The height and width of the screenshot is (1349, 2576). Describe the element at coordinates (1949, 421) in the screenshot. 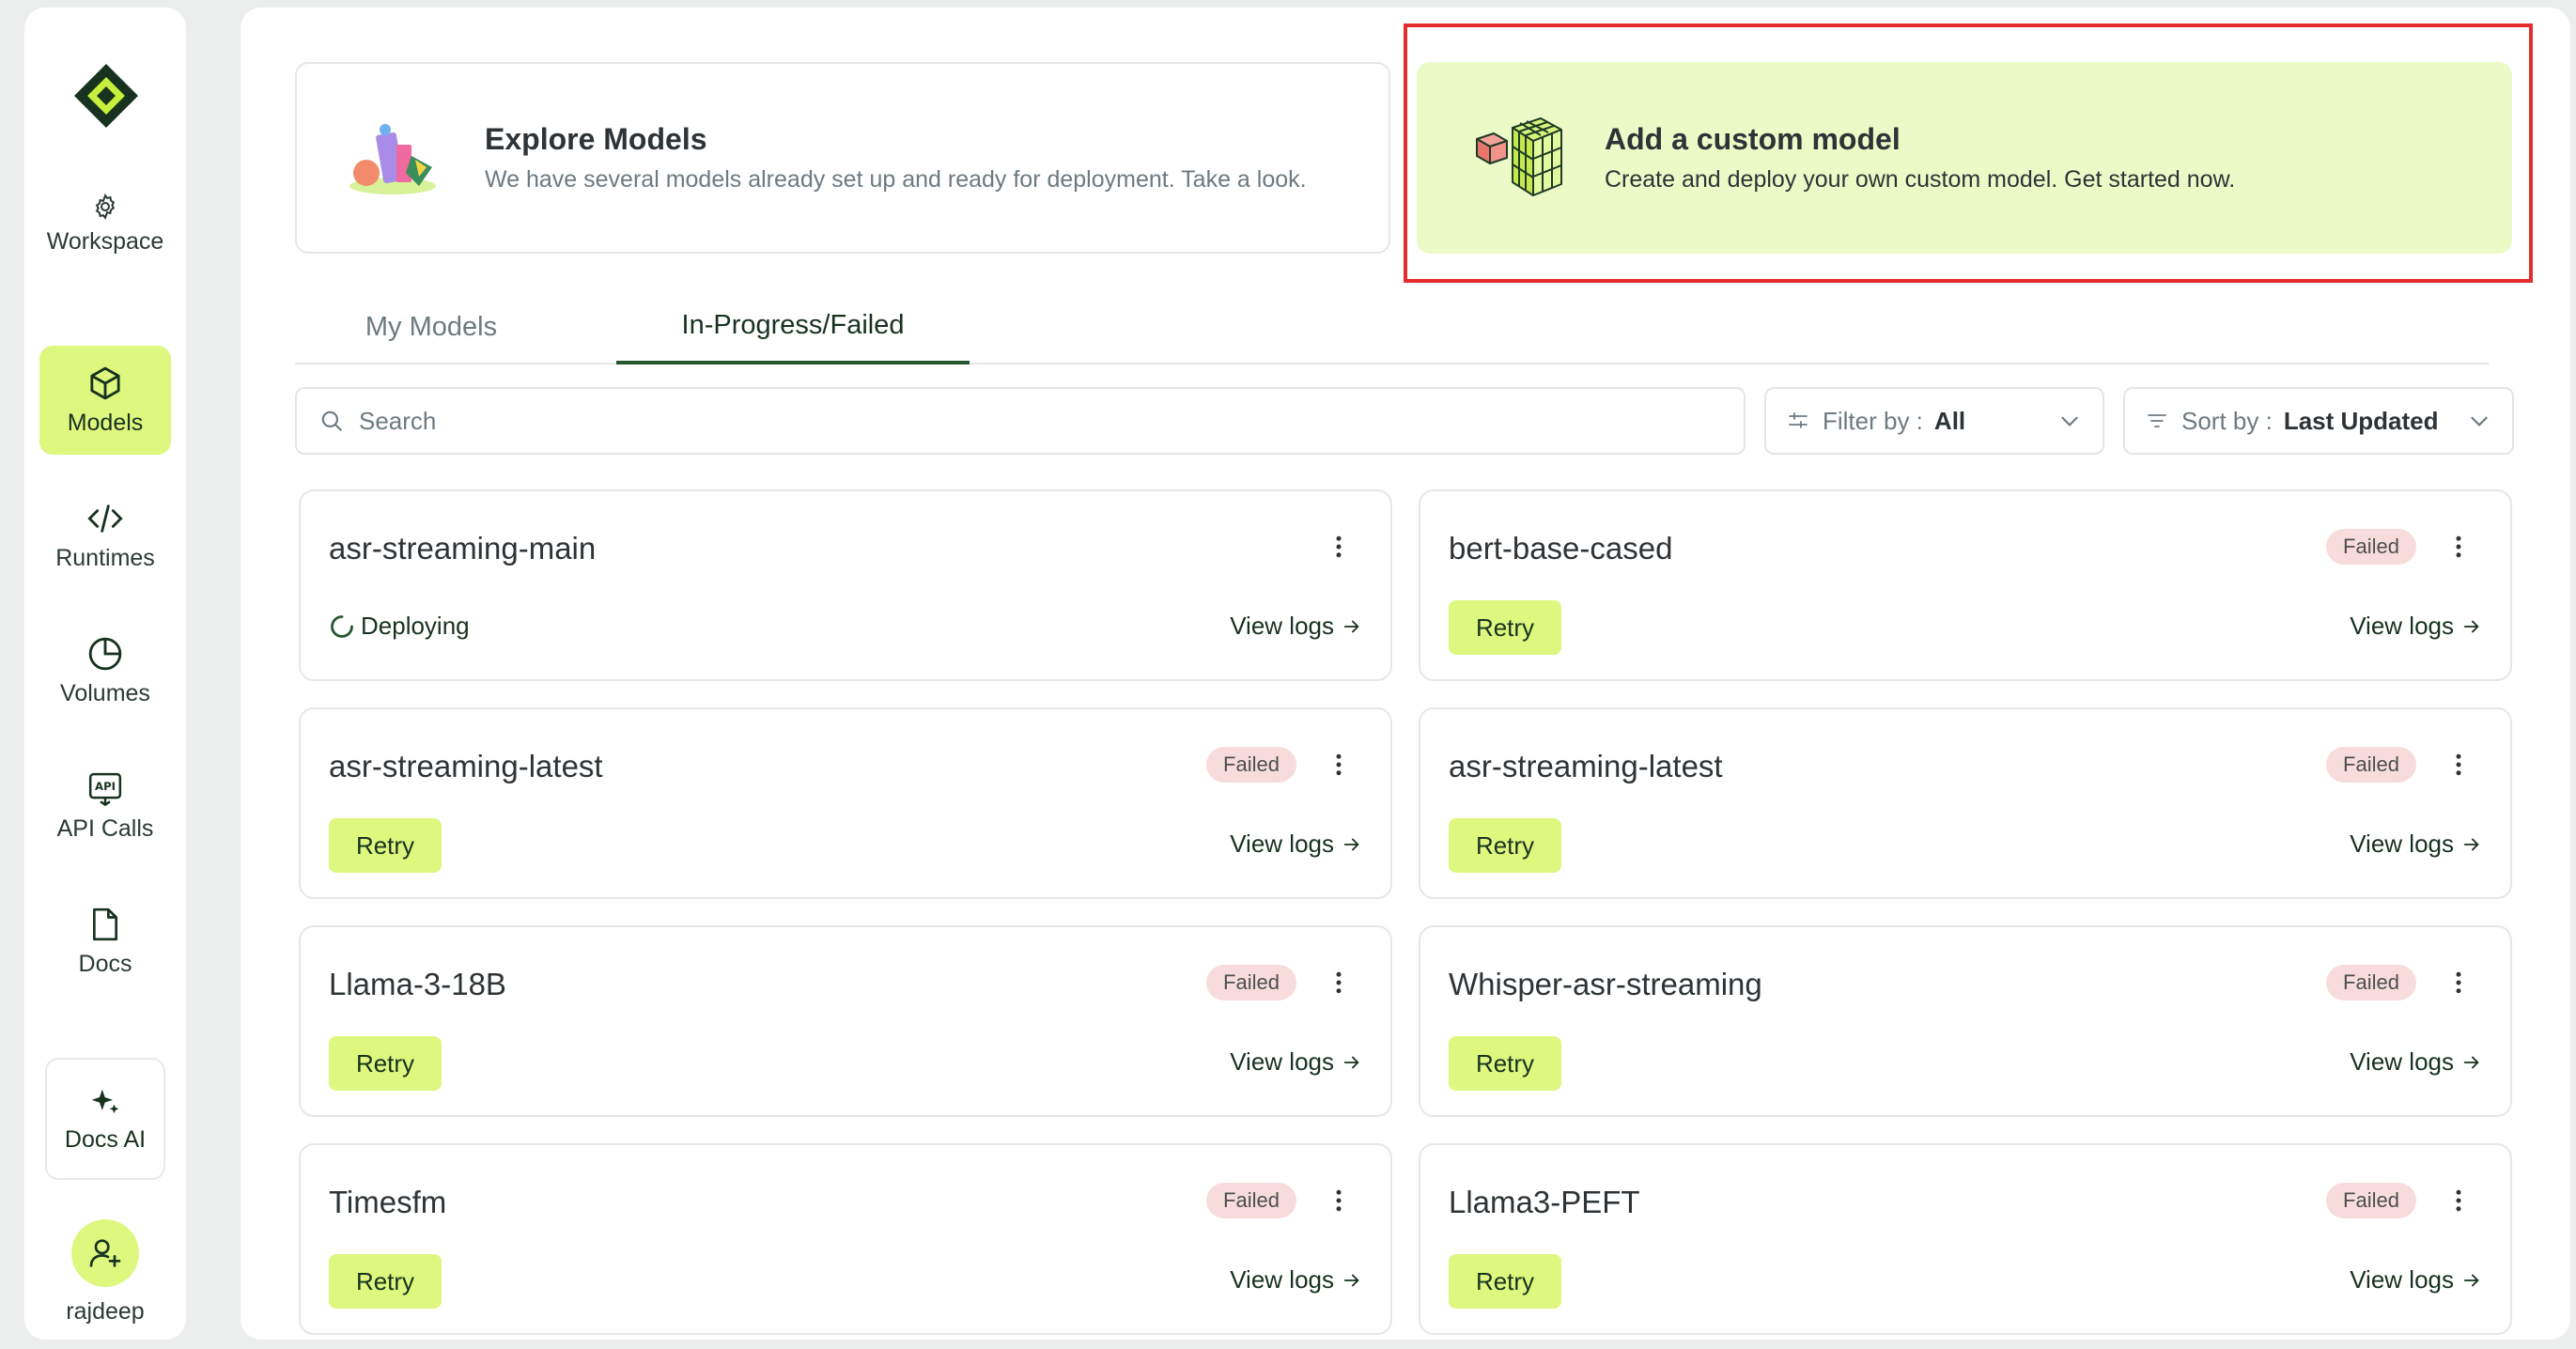

I see `filter-value: All` at that location.